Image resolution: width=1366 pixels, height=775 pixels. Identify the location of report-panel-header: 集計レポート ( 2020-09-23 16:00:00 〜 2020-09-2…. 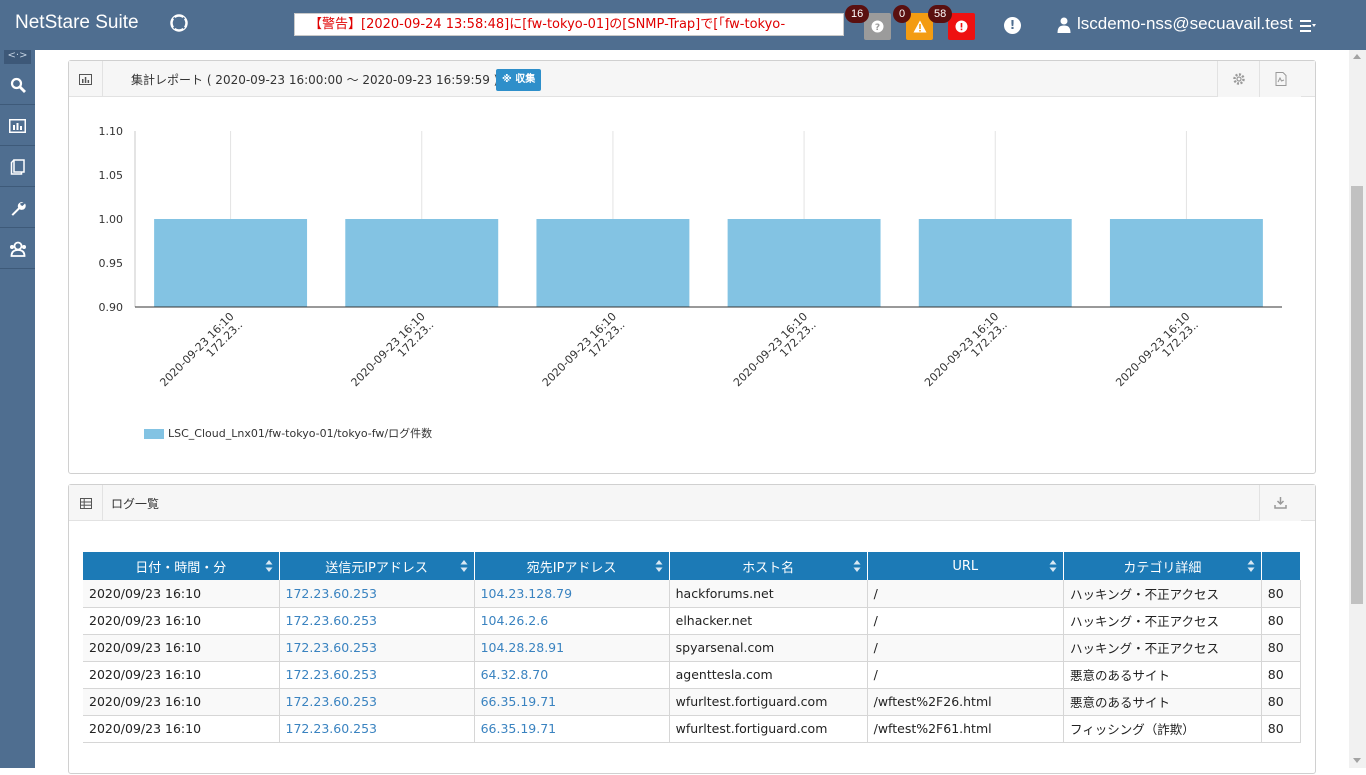
(692, 79).